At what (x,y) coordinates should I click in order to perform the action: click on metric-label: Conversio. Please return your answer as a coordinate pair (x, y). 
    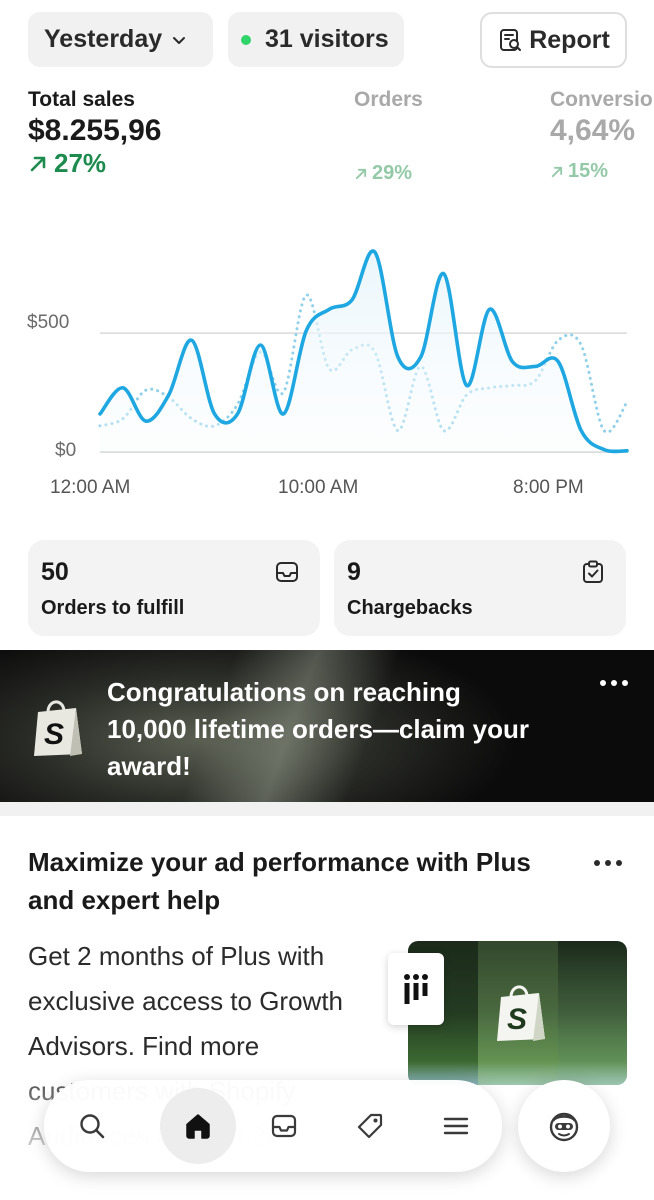
    Looking at the image, I should click on (601, 99).